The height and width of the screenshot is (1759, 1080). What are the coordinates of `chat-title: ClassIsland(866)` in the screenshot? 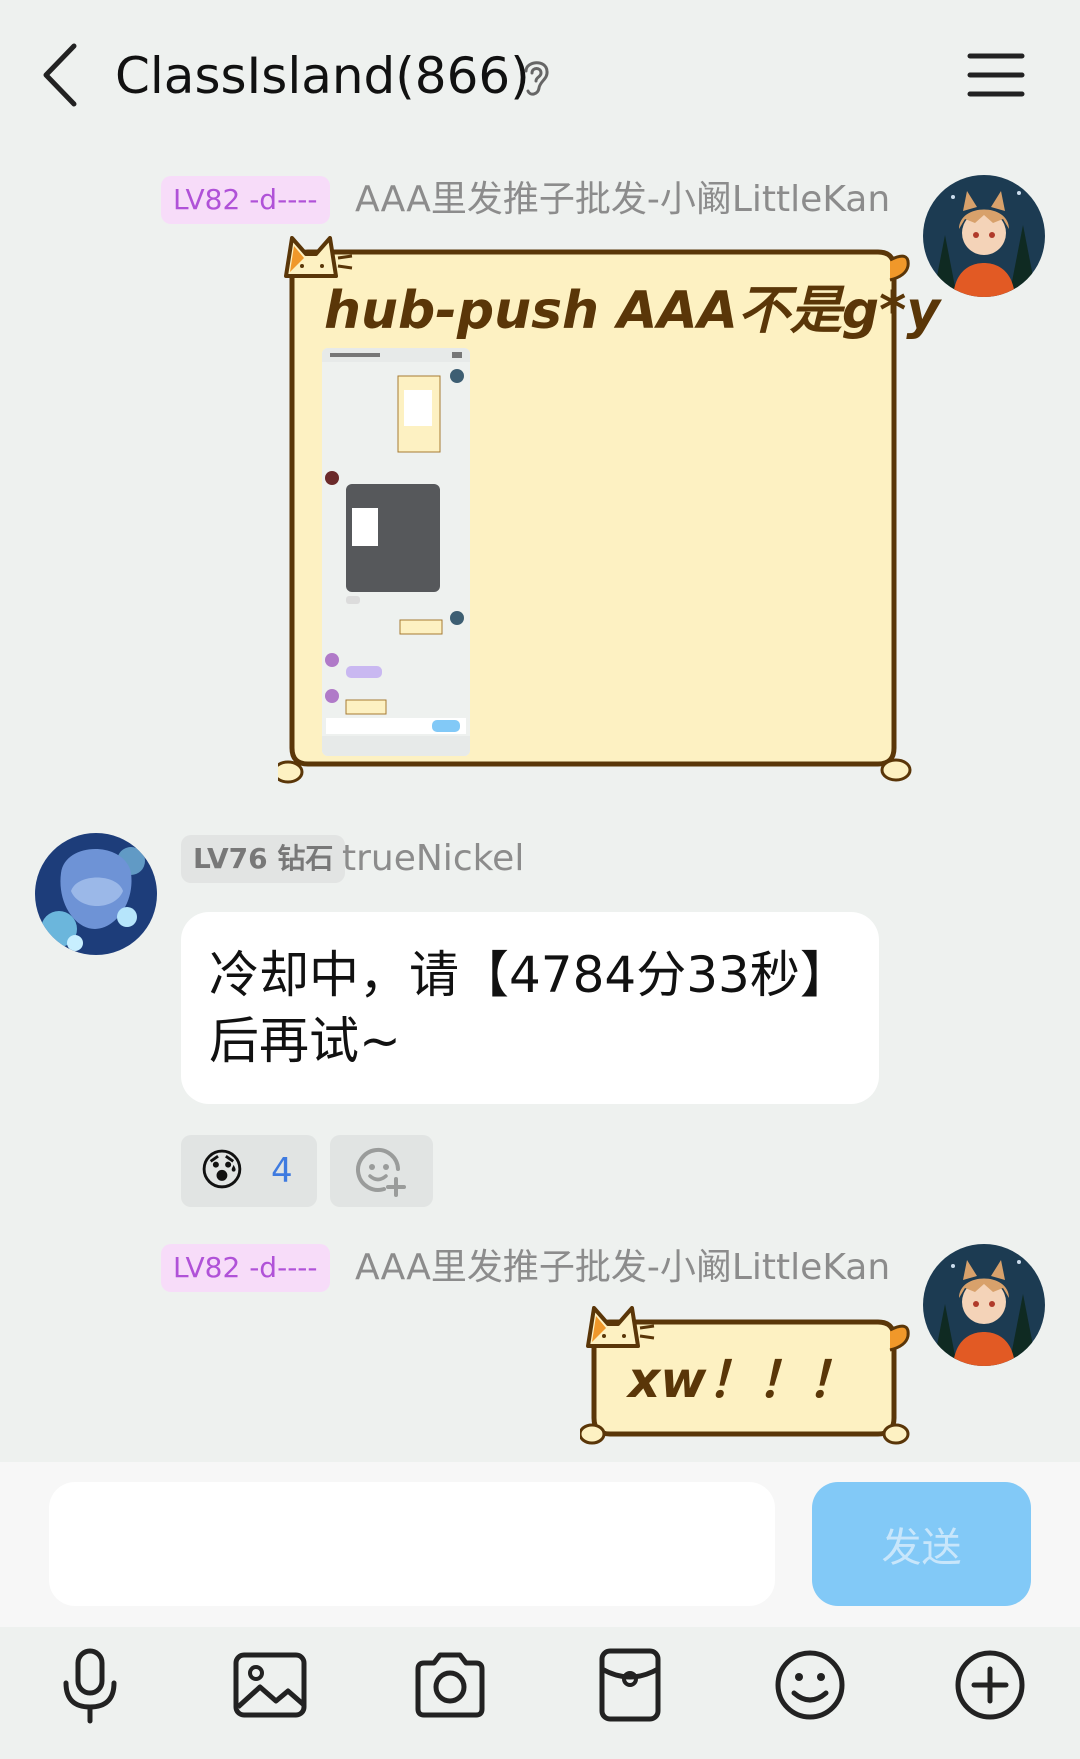 It's located at (322, 76).